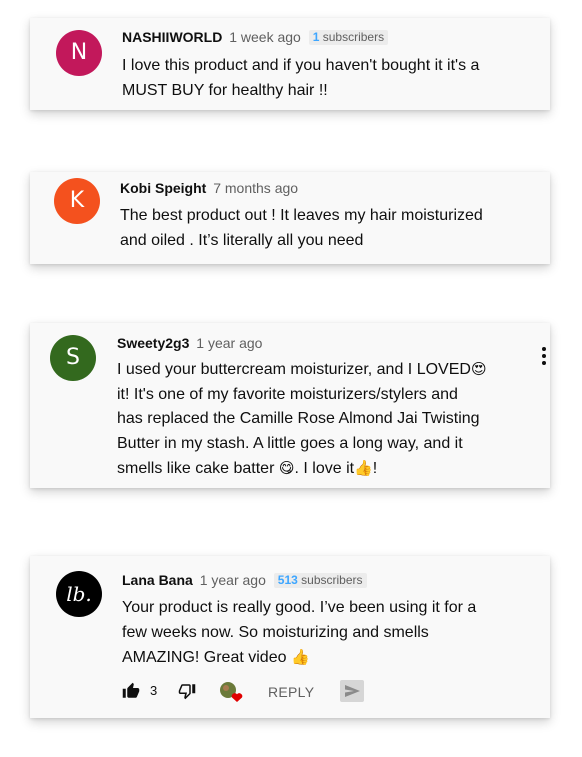 The width and height of the screenshot is (582, 757). What do you see at coordinates (77, 201) in the screenshot?
I see `avatar: K` at bounding box center [77, 201].